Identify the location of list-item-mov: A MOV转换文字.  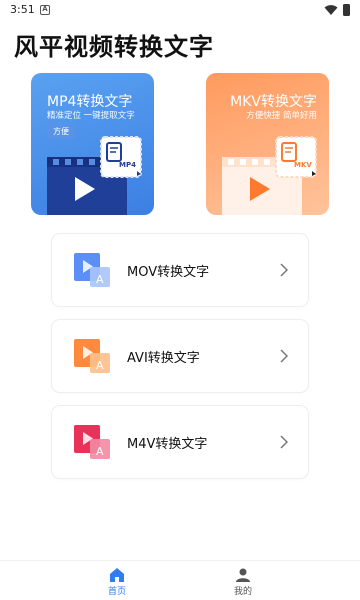
(180, 270).